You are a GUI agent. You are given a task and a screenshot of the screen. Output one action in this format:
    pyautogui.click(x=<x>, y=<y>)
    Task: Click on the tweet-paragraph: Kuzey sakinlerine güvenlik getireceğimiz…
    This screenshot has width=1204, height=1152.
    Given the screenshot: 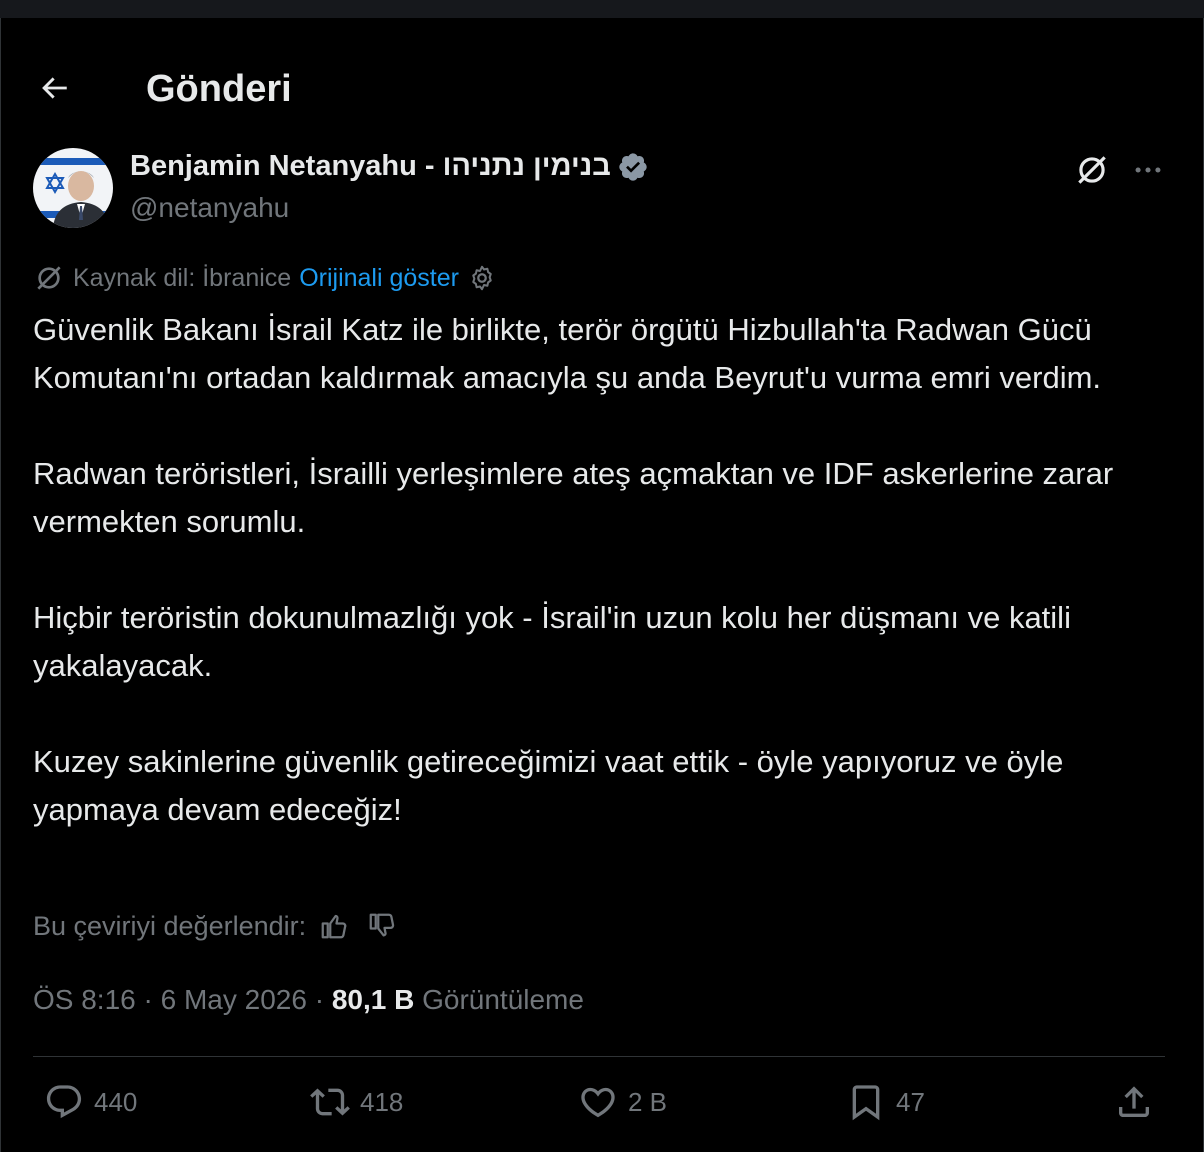 What is the action you would take?
    pyautogui.click(x=548, y=785)
    